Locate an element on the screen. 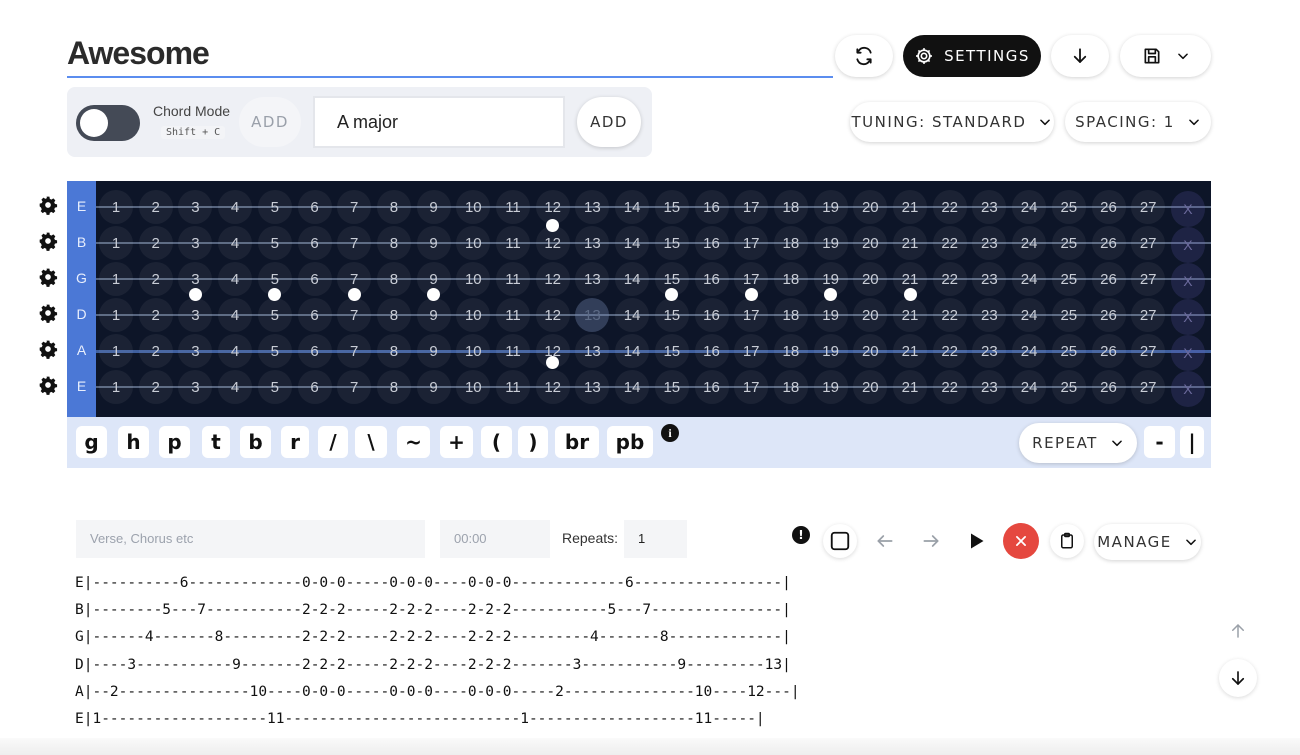  technique-button: p is located at coordinates (174, 442).